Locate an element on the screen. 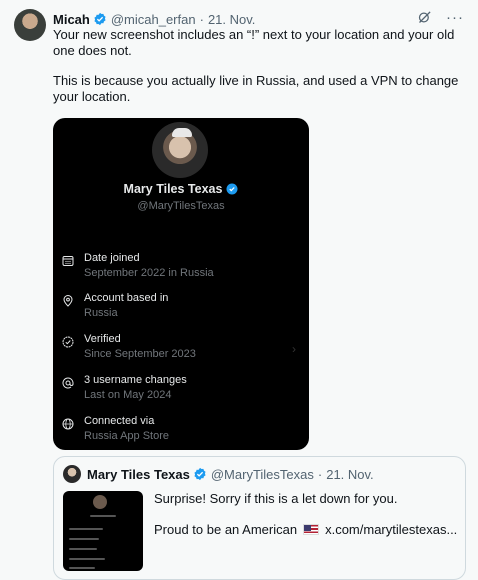 The height and width of the screenshot is (580, 478). row-label: Verified is located at coordinates (102, 339).